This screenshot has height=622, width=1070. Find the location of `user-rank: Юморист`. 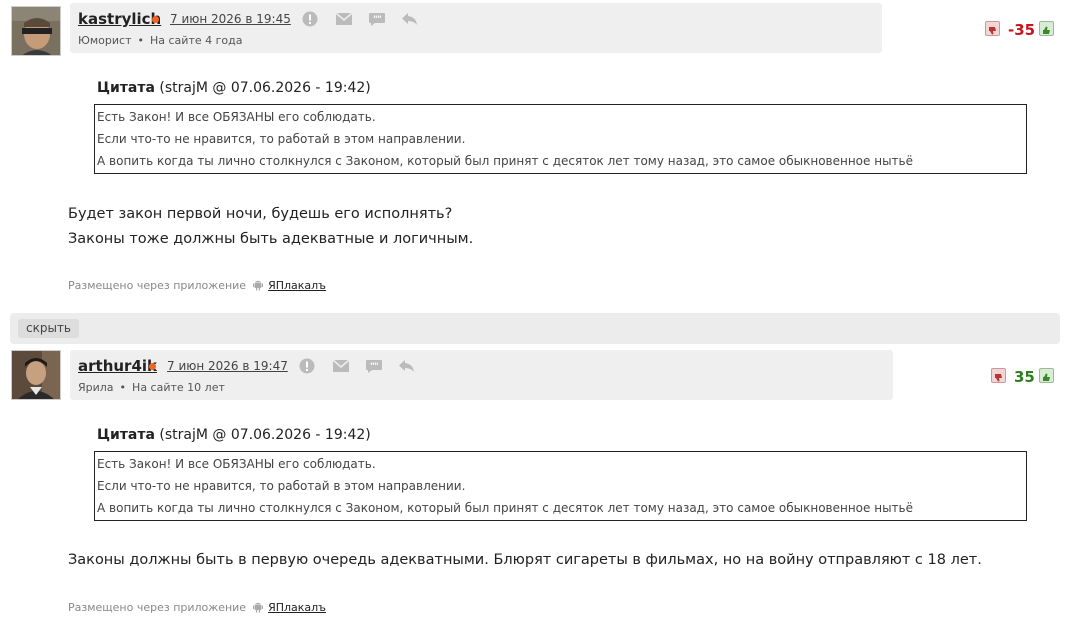

user-rank: Юморист is located at coordinates (105, 40).